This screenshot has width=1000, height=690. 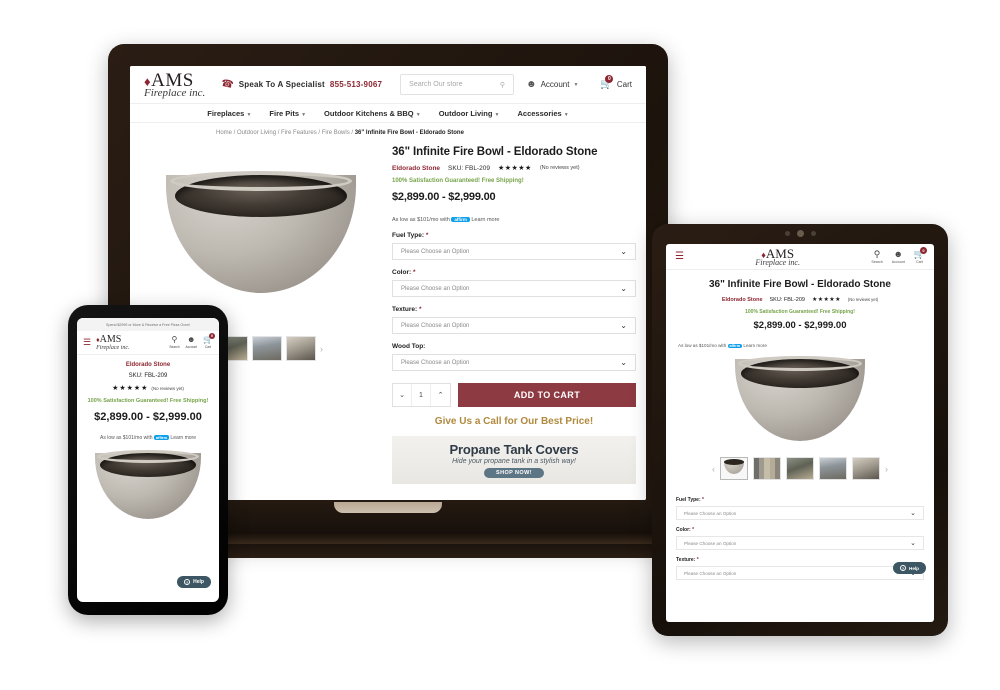 What do you see at coordinates (229, 113) in the screenshot?
I see `nav-item-fireplaces: Fireplaces ▼` at bounding box center [229, 113].